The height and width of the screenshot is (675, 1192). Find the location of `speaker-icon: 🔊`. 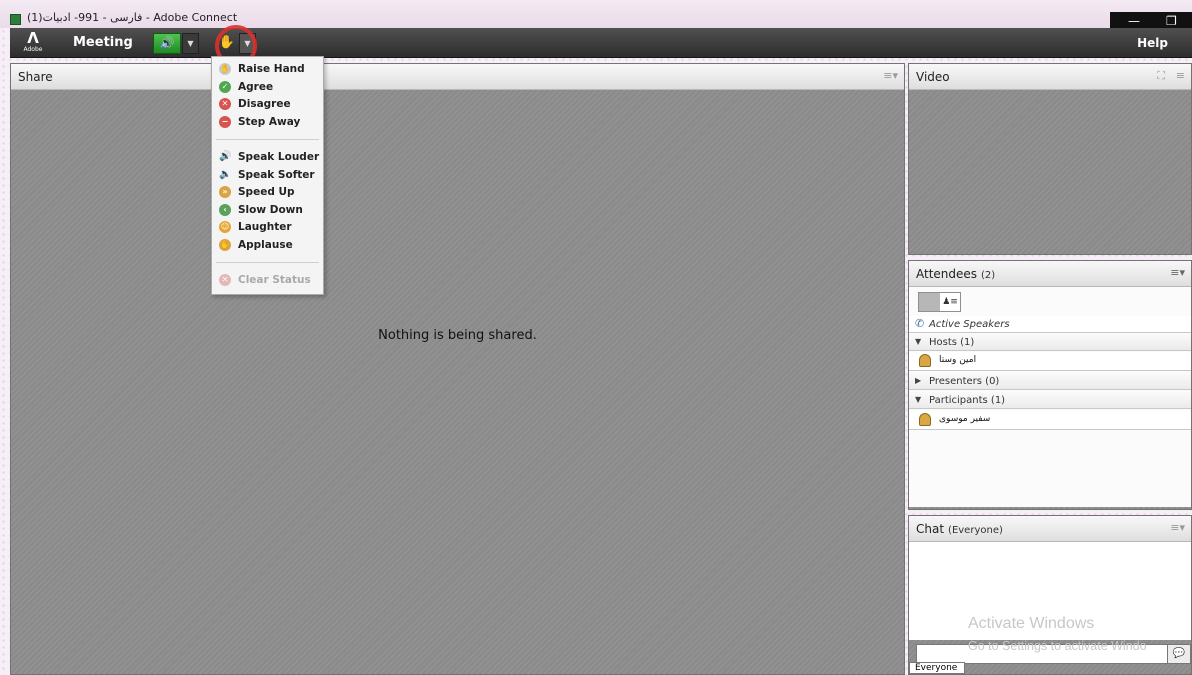

speaker-icon: 🔊 is located at coordinates (167, 43).